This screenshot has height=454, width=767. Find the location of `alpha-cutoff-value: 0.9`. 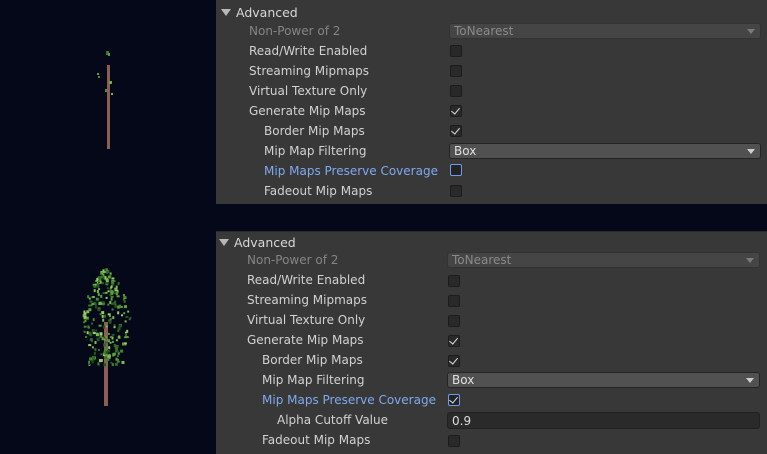

alpha-cutoff-value: 0.9 is located at coordinates (462, 420).